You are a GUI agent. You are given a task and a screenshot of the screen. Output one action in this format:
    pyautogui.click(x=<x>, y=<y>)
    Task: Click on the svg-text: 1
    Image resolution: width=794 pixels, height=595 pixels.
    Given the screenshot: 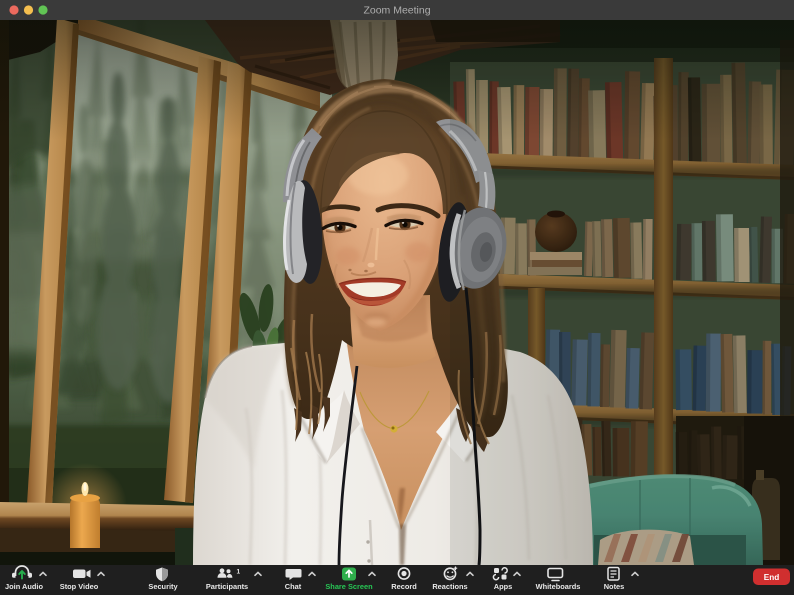 What is the action you would take?
    pyautogui.click(x=239, y=572)
    